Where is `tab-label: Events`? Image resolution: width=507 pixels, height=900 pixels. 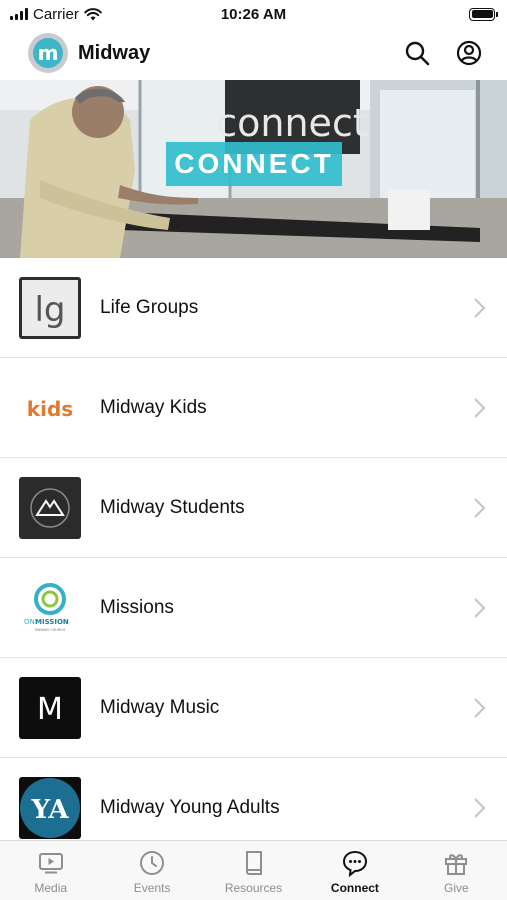 tab-label: Events is located at coordinates (152, 888).